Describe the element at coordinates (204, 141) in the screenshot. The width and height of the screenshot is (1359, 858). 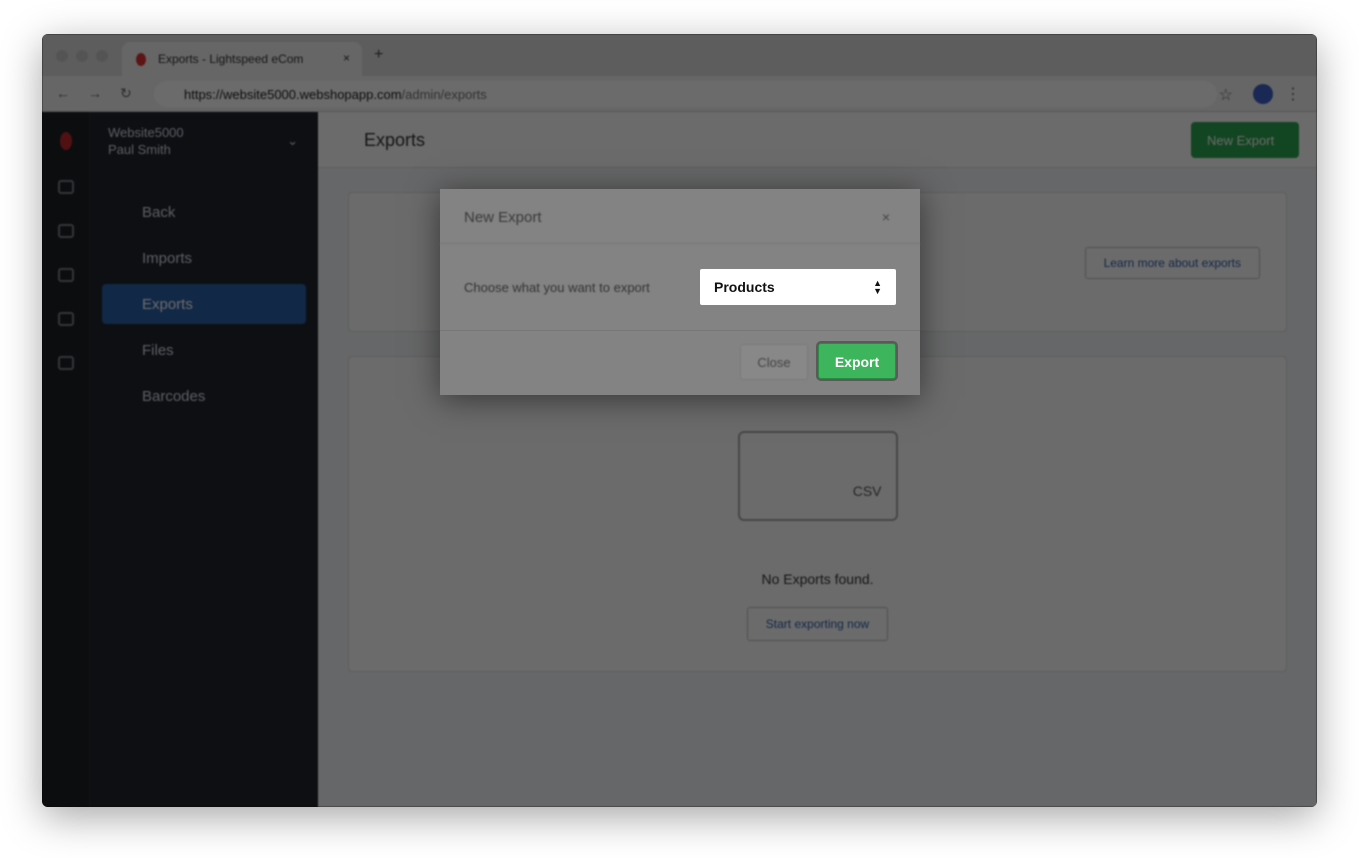
I see `store-switcher: Website5000 Paul Smith ⌄` at that location.